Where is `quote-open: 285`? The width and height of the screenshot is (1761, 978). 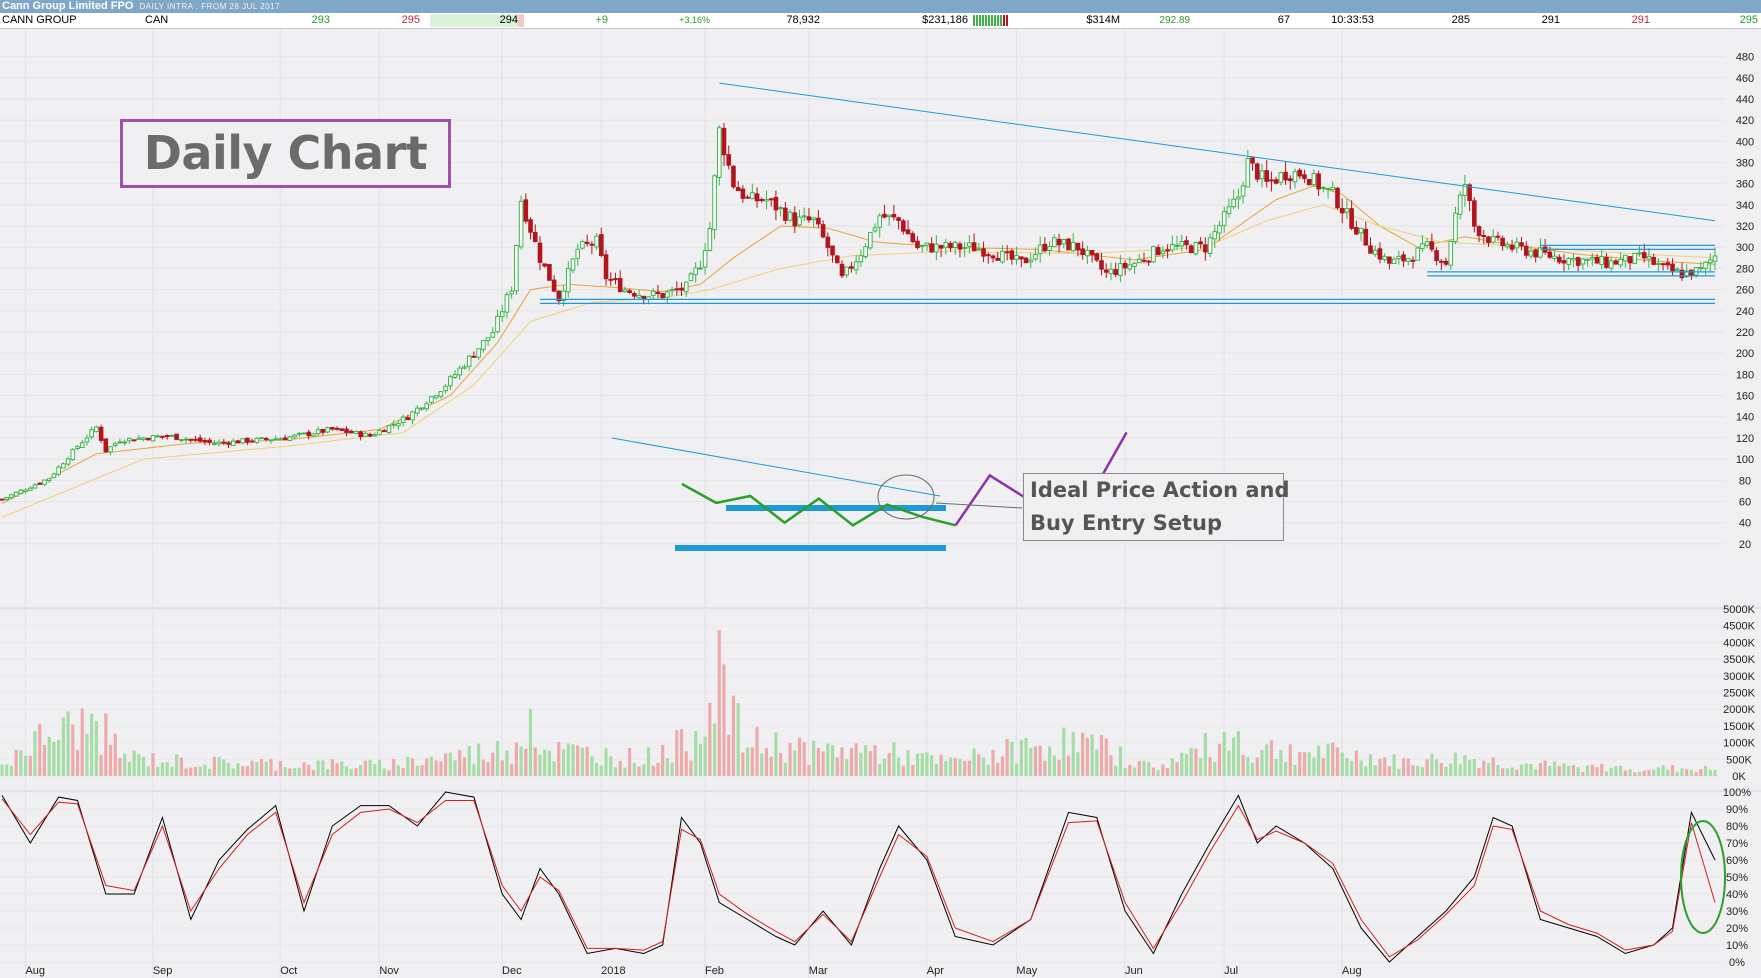
quote-open: 285 is located at coordinates (1460, 20).